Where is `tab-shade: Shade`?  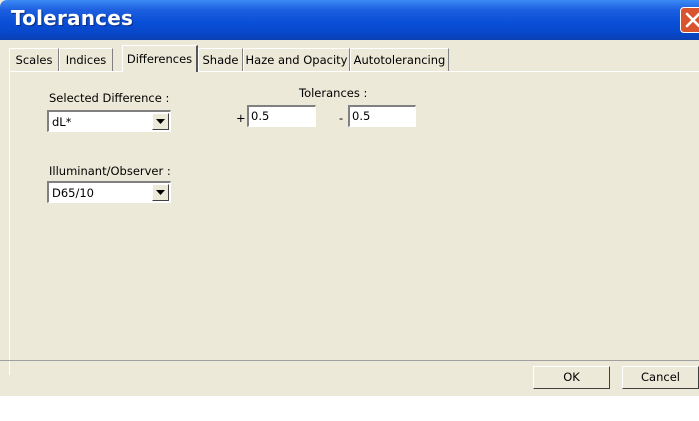
tab-shade: Shade is located at coordinates (220, 59).